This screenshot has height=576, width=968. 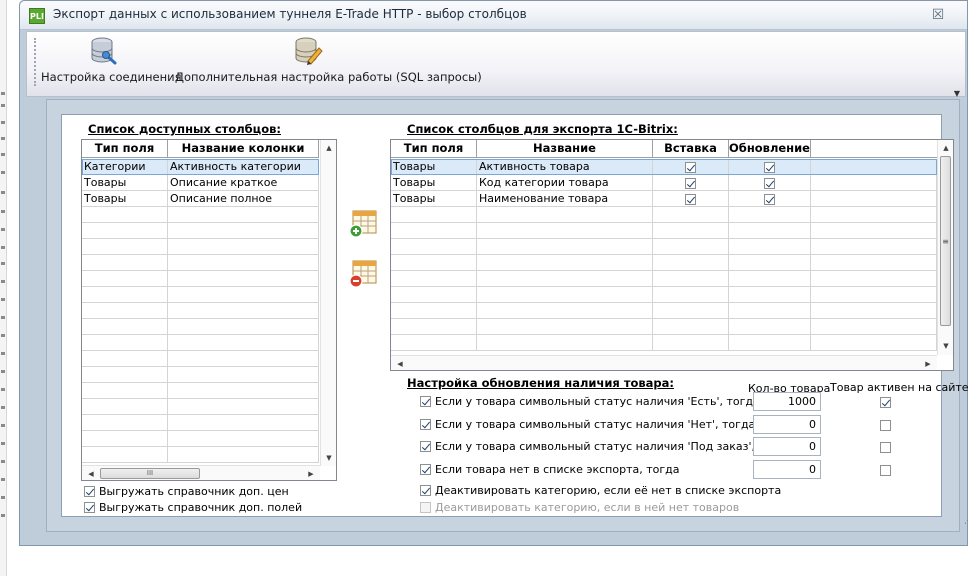 What do you see at coordinates (200, 199) in the screenshot?
I see `table-row: Товары Описание полное` at bounding box center [200, 199].